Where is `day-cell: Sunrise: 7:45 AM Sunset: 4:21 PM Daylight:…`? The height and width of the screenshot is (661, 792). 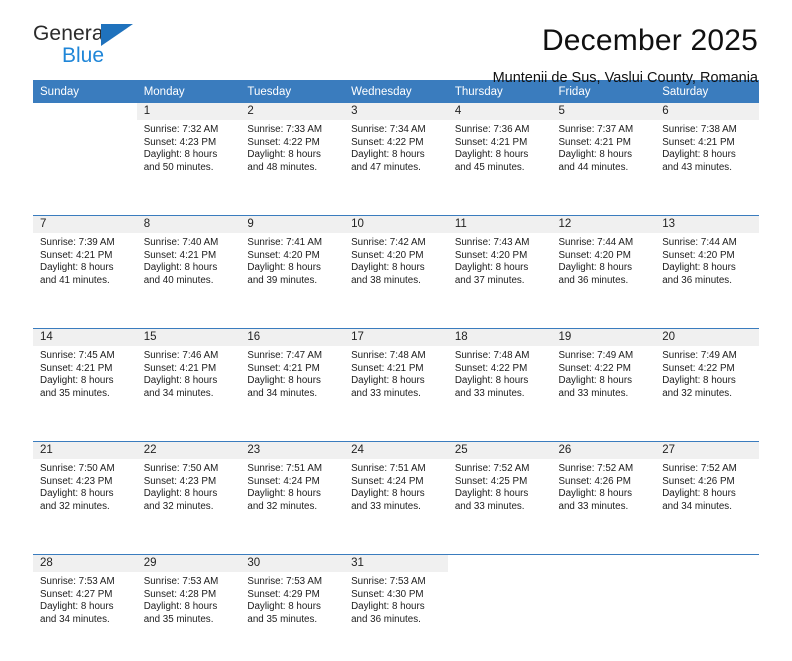 day-cell: Sunrise: 7:45 AM Sunset: 4:21 PM Daylight:… is located at coordinates (85, 390).